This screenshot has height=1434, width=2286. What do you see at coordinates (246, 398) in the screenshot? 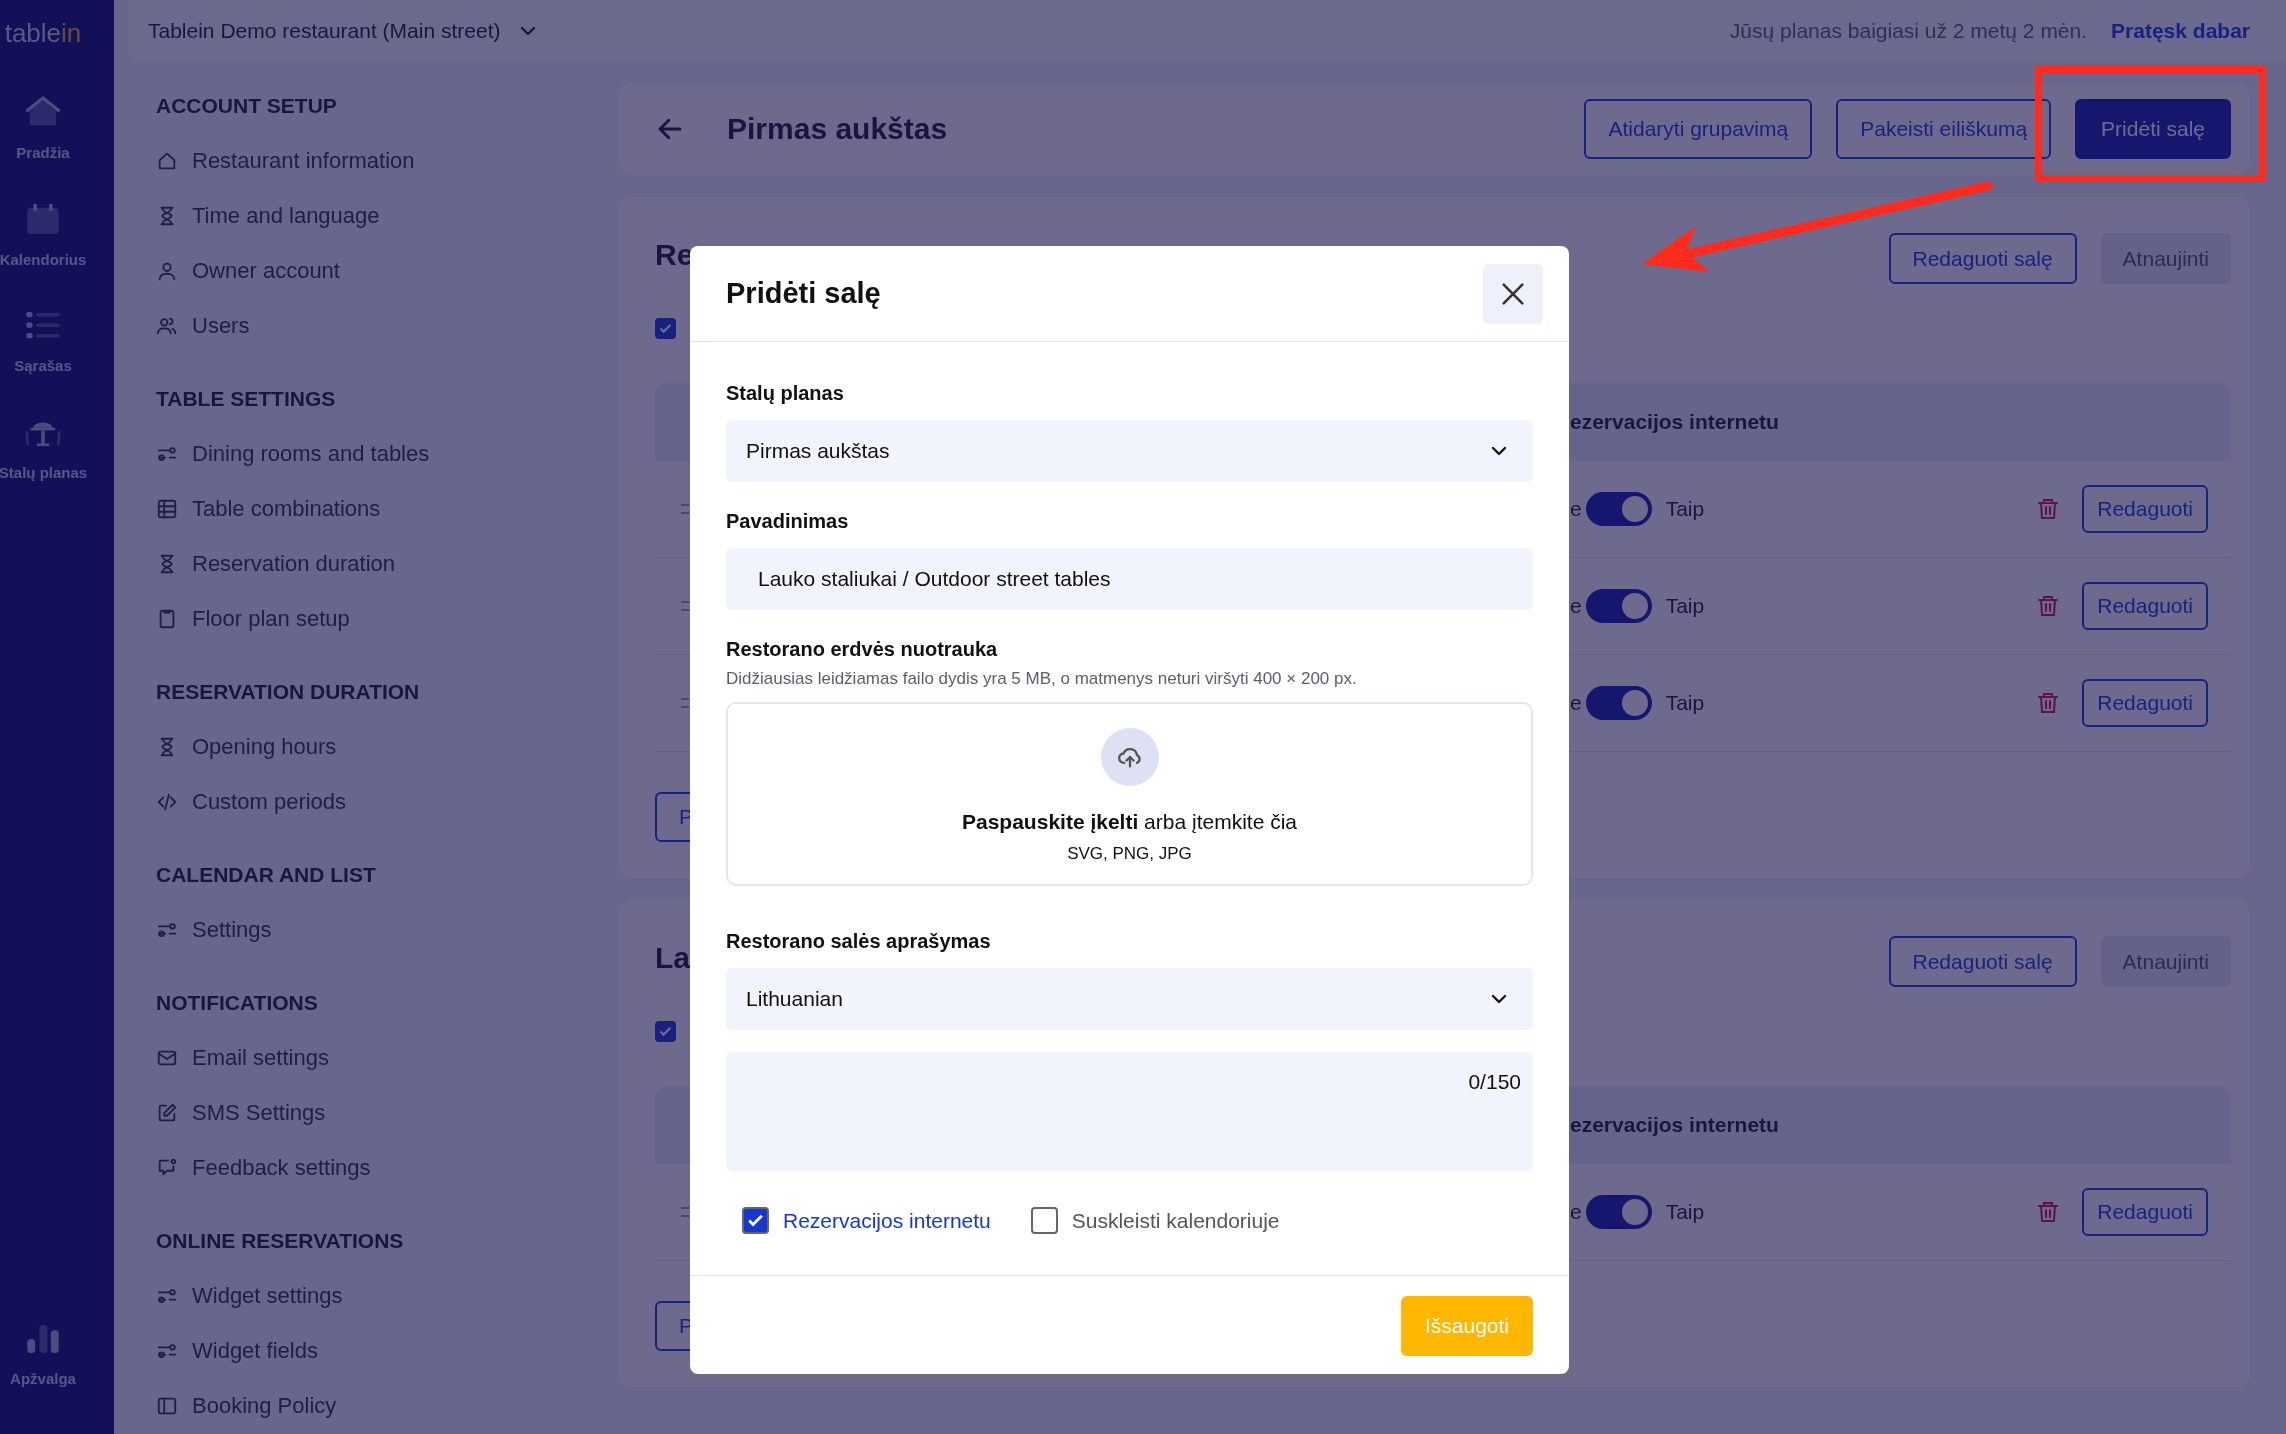
I see `section-heading: TABLE SETTINGS` at bounding box center [246, 398].